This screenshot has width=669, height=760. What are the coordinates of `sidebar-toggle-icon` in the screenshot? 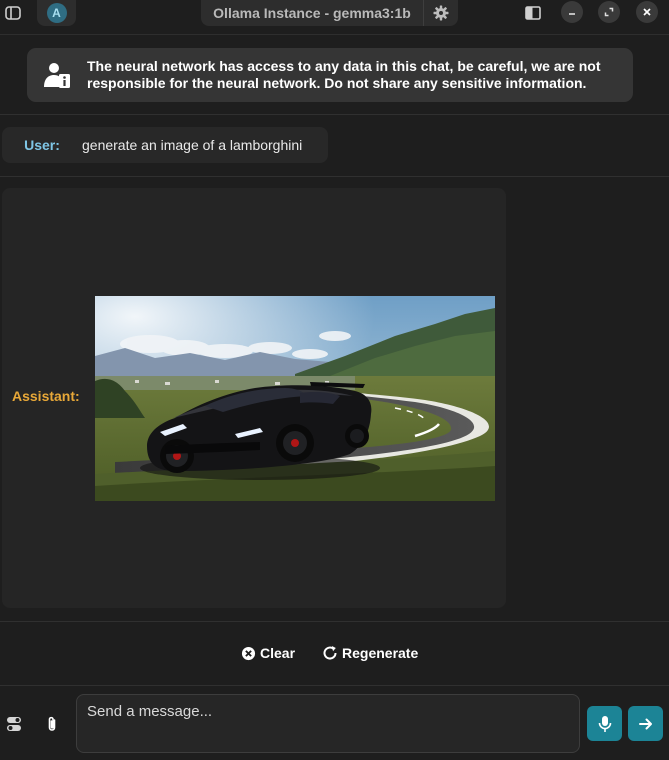 It's located at (13, 13).